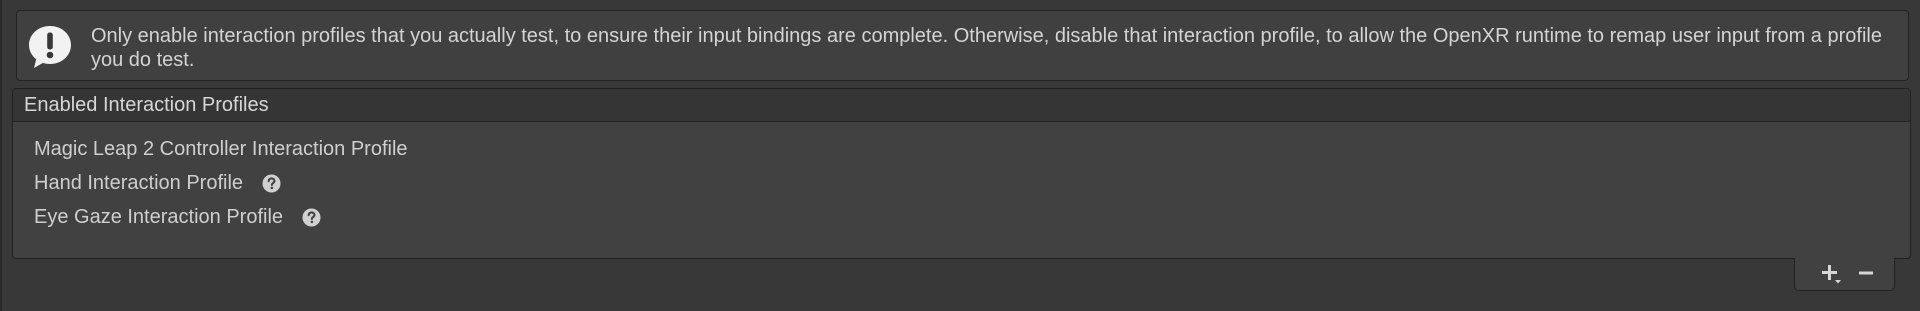  What do you see at coordinates (159, 217) in the screenshot?
I see `list-item-label: Eye Gaze Interaction Profile` at bounding box center [159, 217].